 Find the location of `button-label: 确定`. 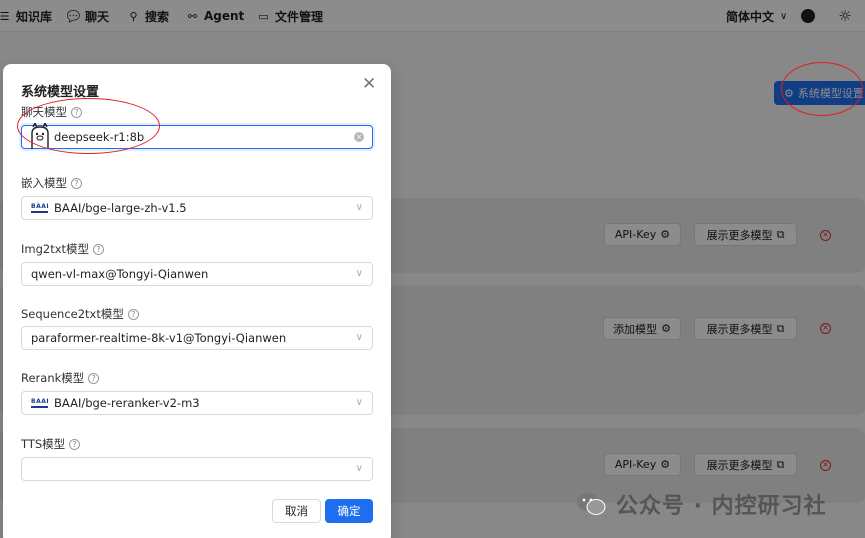

button-label: 确定 is located at coordinates (349, 511).